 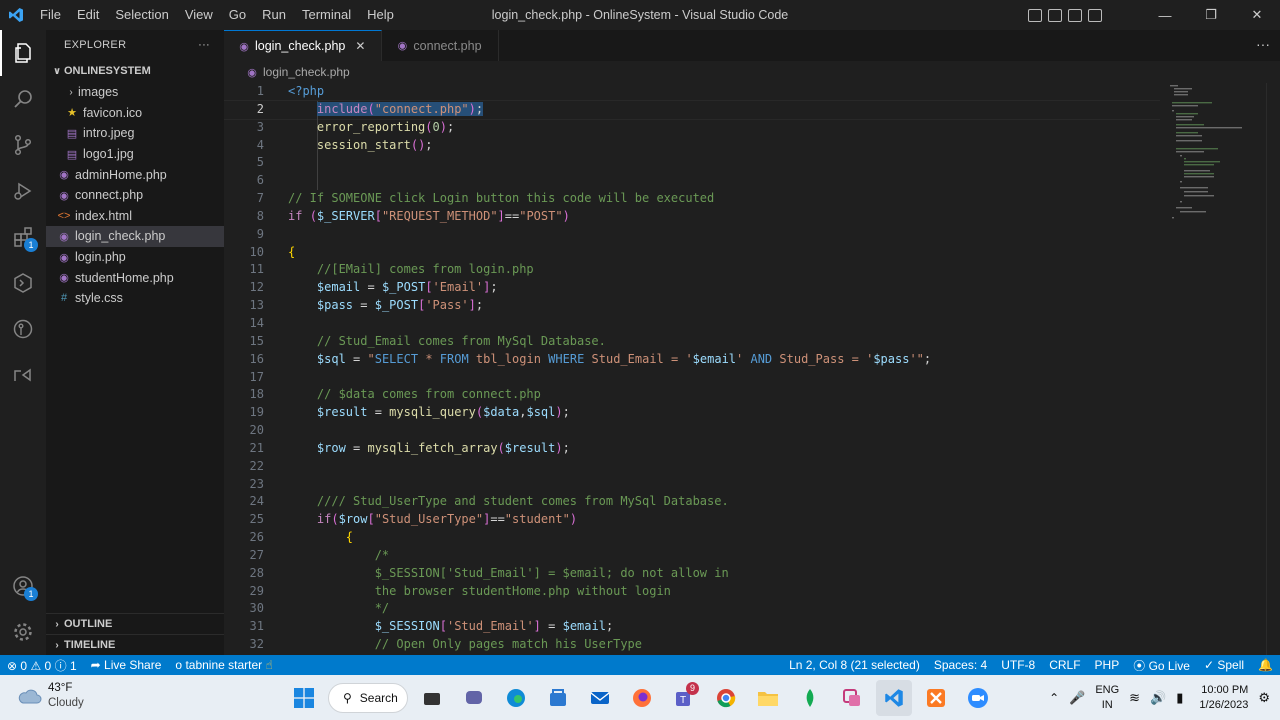 What do you see at coordinates (558, 698) in the screenshot?
I see `microsoft-store-icon` at bounding box center [558, 698].